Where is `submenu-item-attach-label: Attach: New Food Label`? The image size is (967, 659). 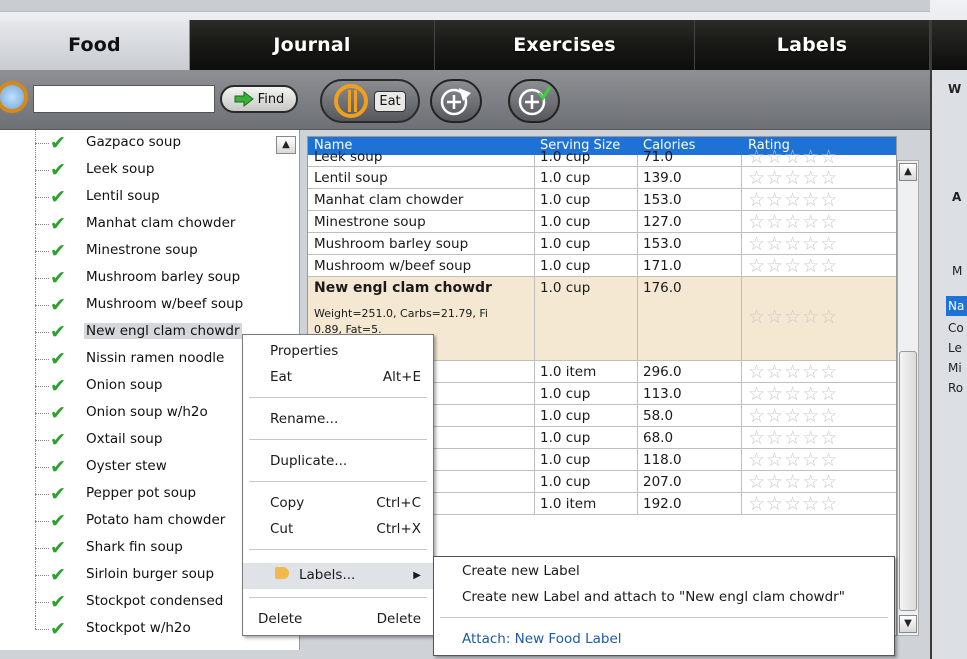
submenu-item-attach-label: Attach: New Food Label is located at coordinates (664, 639).